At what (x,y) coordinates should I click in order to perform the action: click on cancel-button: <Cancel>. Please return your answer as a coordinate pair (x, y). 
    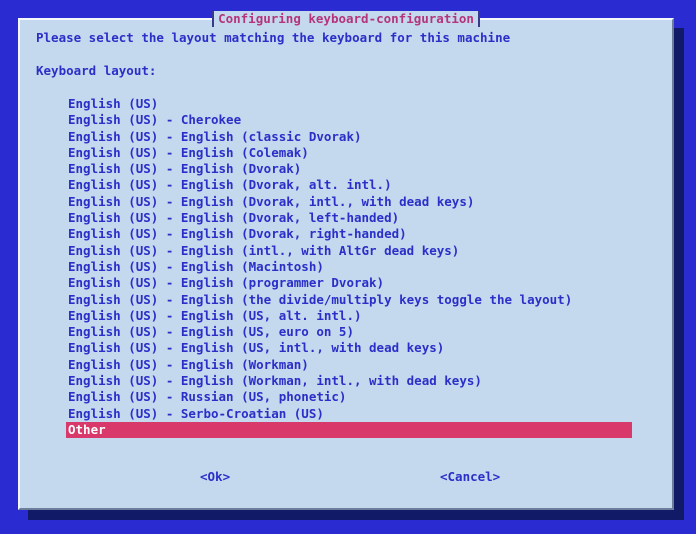
    Looking at the image, I should click on (470, 477).